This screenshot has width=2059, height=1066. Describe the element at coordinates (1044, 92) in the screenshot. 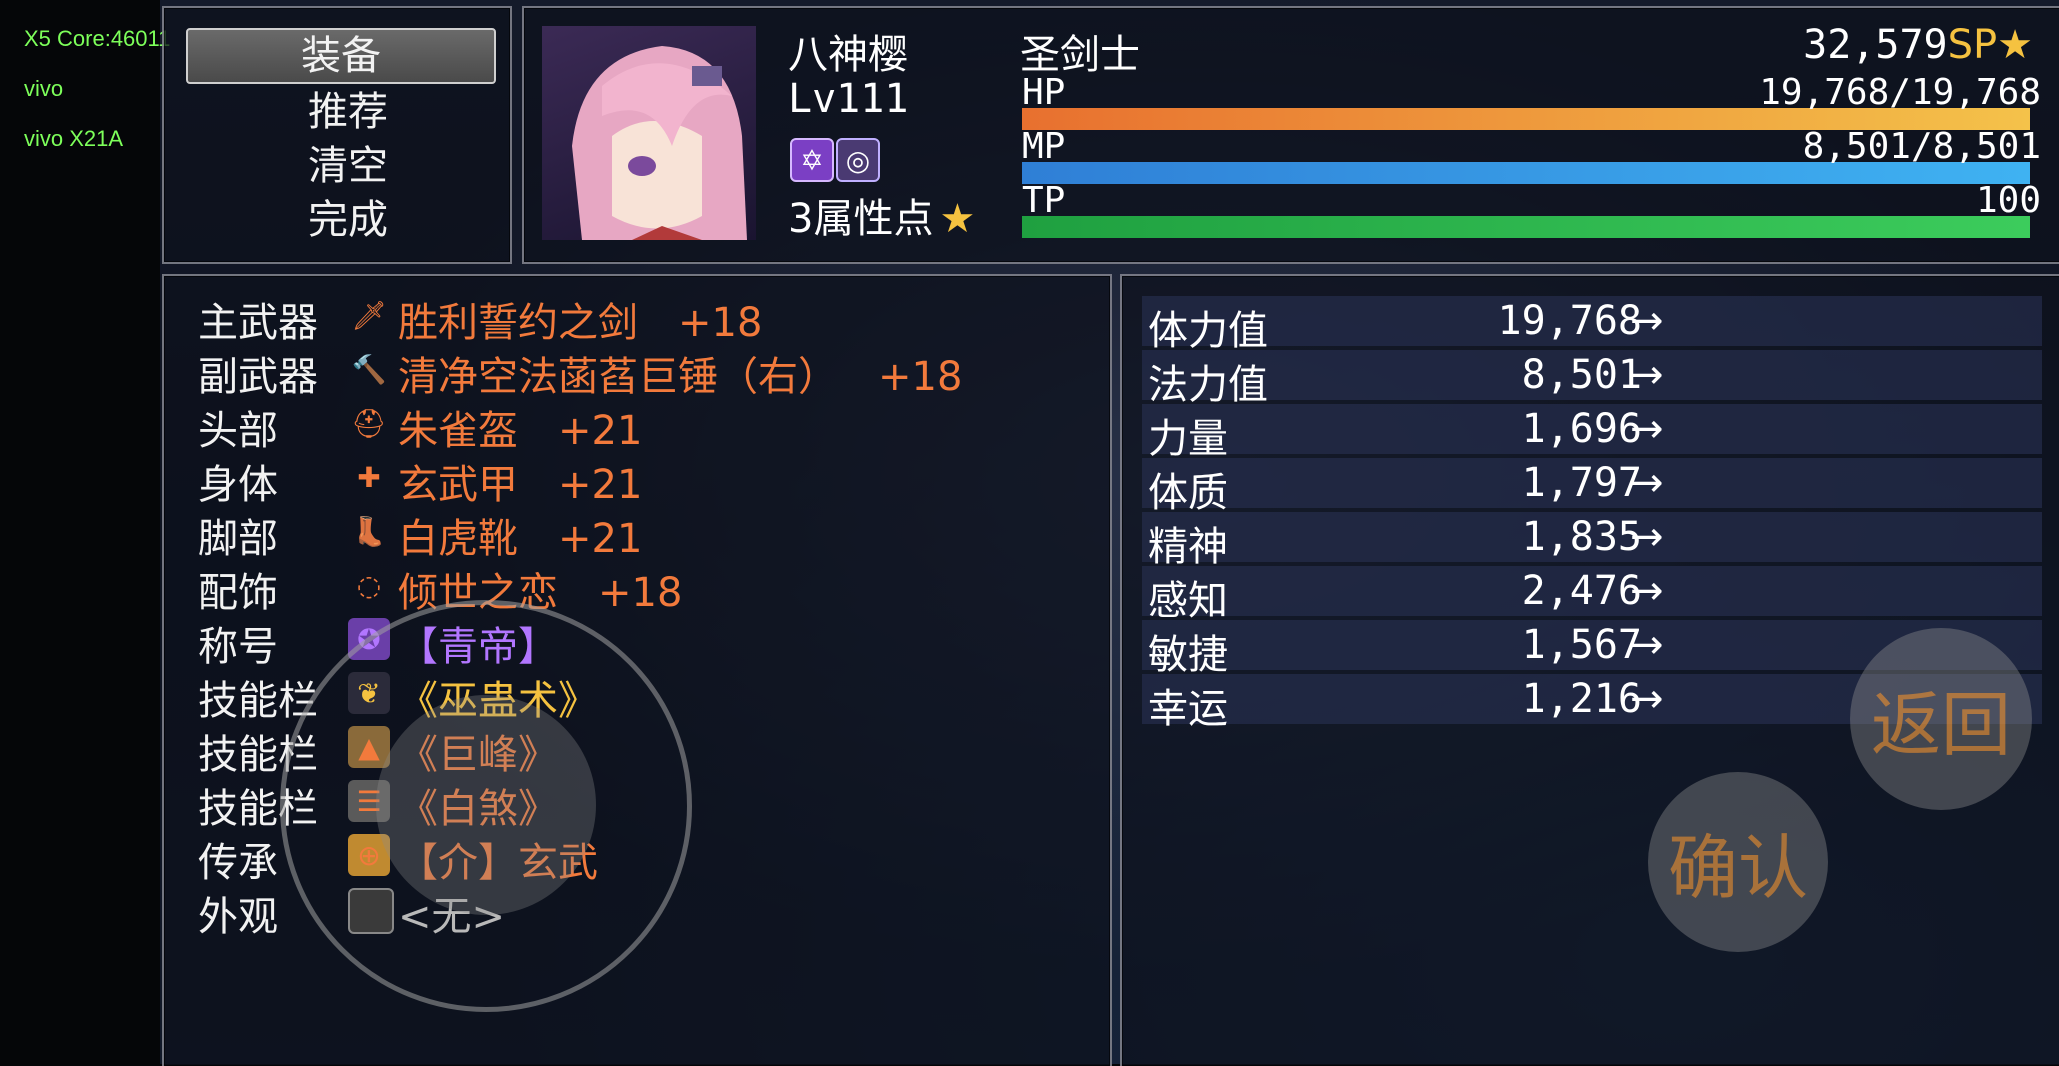

I see `hp-label: HP` at that location.